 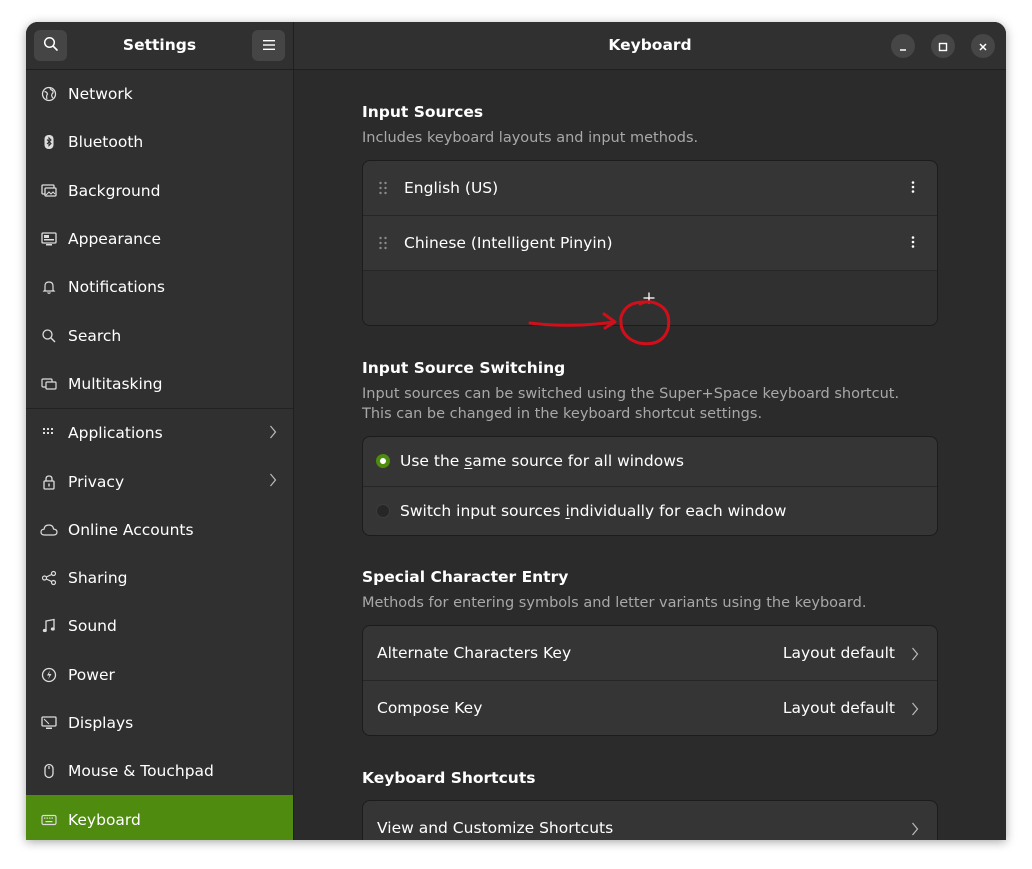 I want to click on shortcuts-list: View and Customize Shortcuts, so click(x=650, y=820).